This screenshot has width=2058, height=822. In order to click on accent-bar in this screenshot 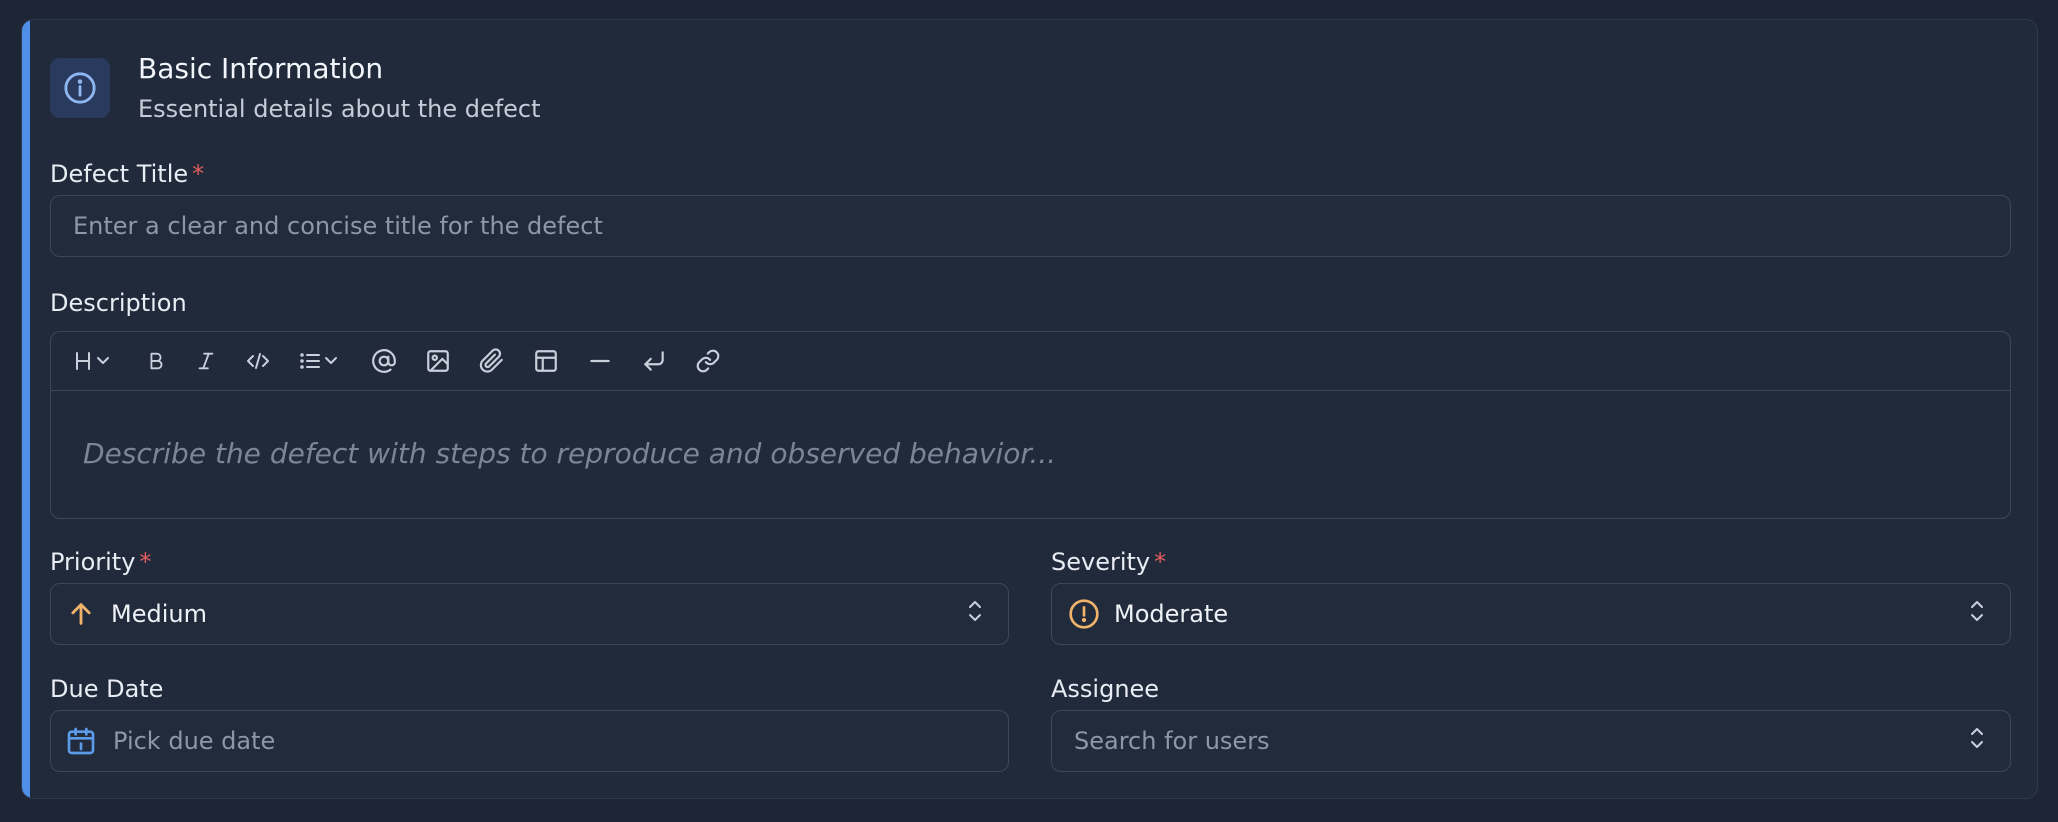, I will do `click(26, 409)`.